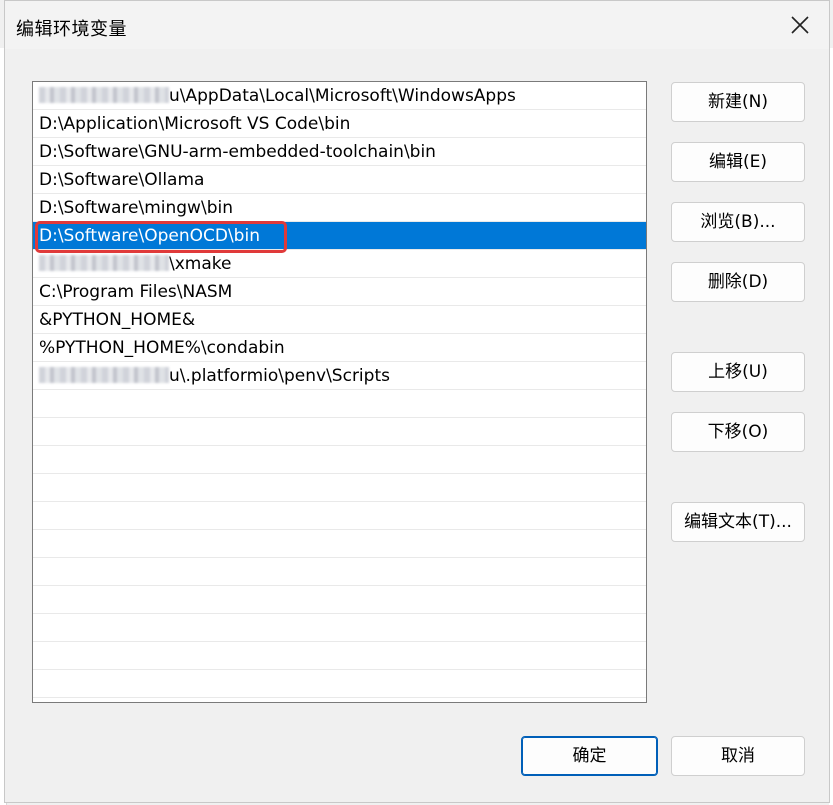 The width and height of the screenshot is (833, 805). I want to click on path-entry-row: u\.platformio\penv\Scripts, so click(339, 376).